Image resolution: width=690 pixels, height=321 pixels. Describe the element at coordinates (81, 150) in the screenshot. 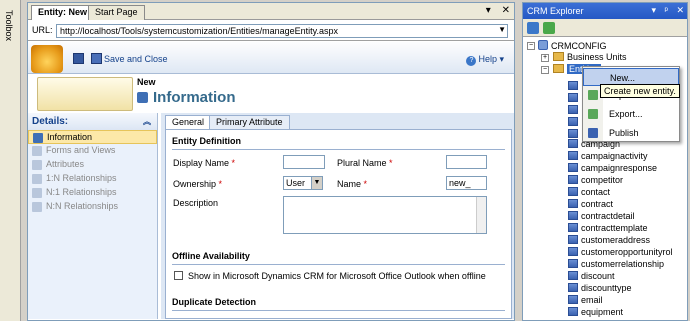

I see `nav-item-label: Forms and Views` at that location.